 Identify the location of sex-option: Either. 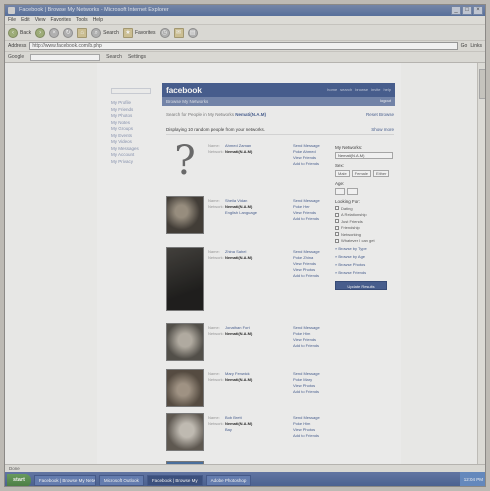
(381, 173).